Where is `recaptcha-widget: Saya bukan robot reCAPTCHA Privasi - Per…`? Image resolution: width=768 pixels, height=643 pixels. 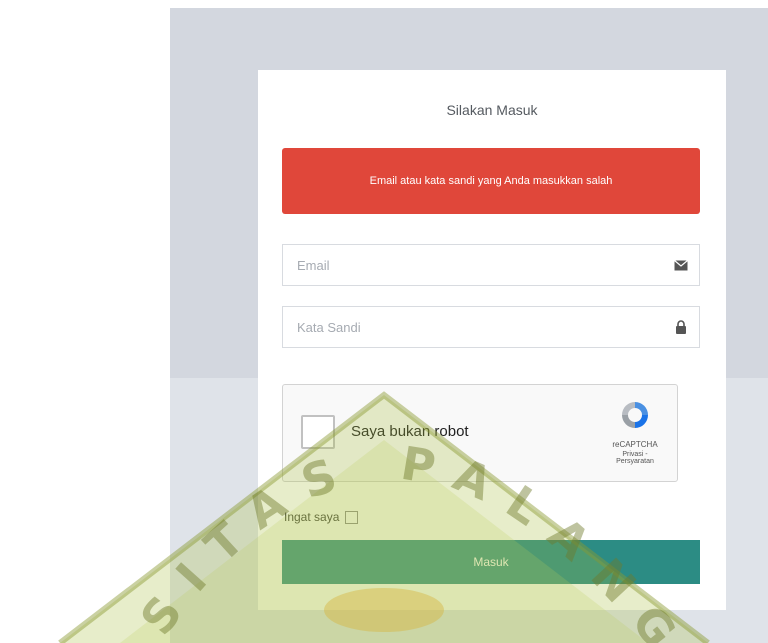
recaptcha-widget: Saya bukan robot reCAPTCHA Privasi - Per… is located at coordinates (480, 433).